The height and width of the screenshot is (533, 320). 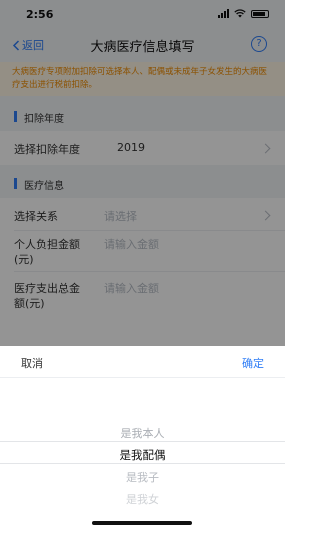 What do you see at coordinates (32, 363) in the screenshot?
I see `cancel-button: 取消` at bounding box center [32, 363].